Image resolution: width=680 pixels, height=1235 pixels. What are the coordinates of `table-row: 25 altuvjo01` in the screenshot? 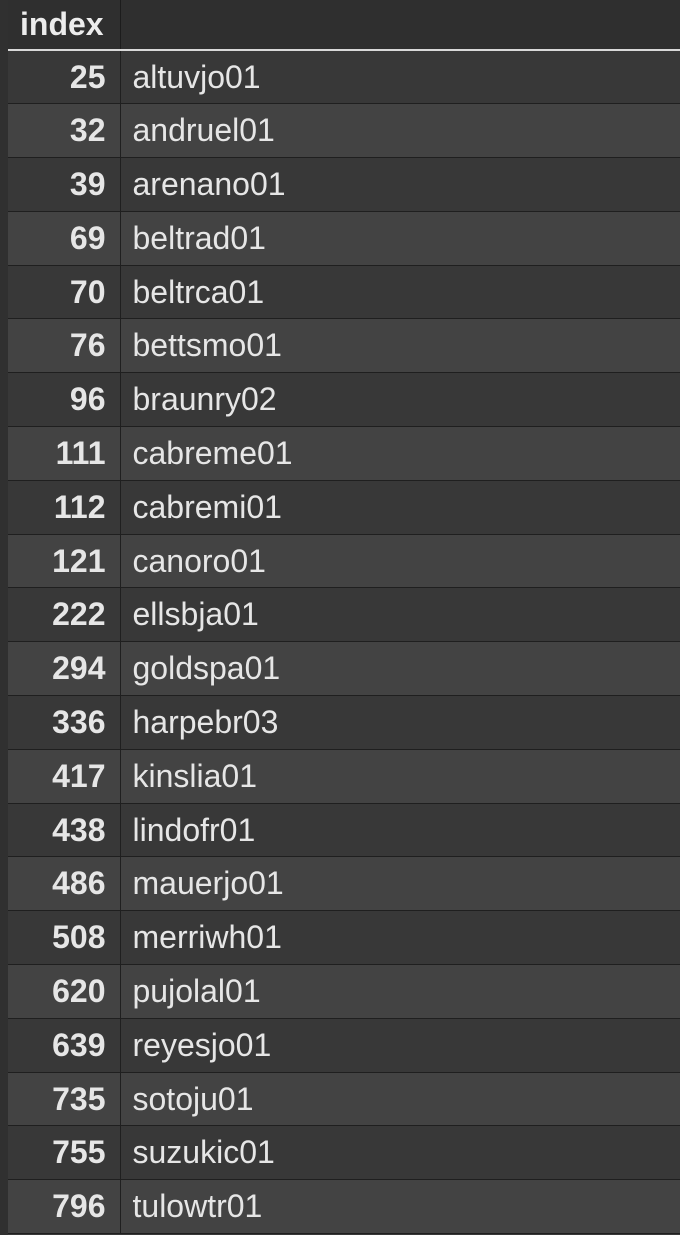 It's located at (344, 77).